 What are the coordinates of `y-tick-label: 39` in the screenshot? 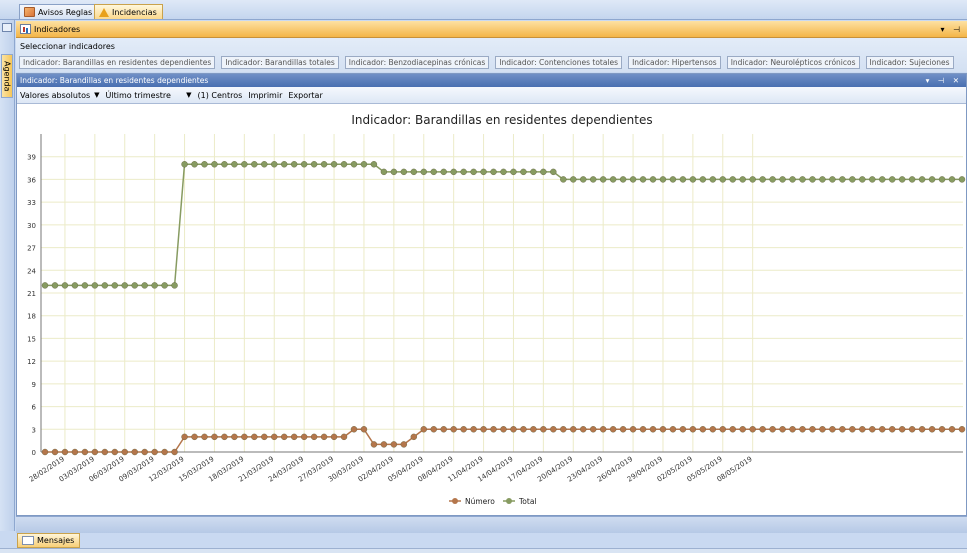 It's located at (31, 158).